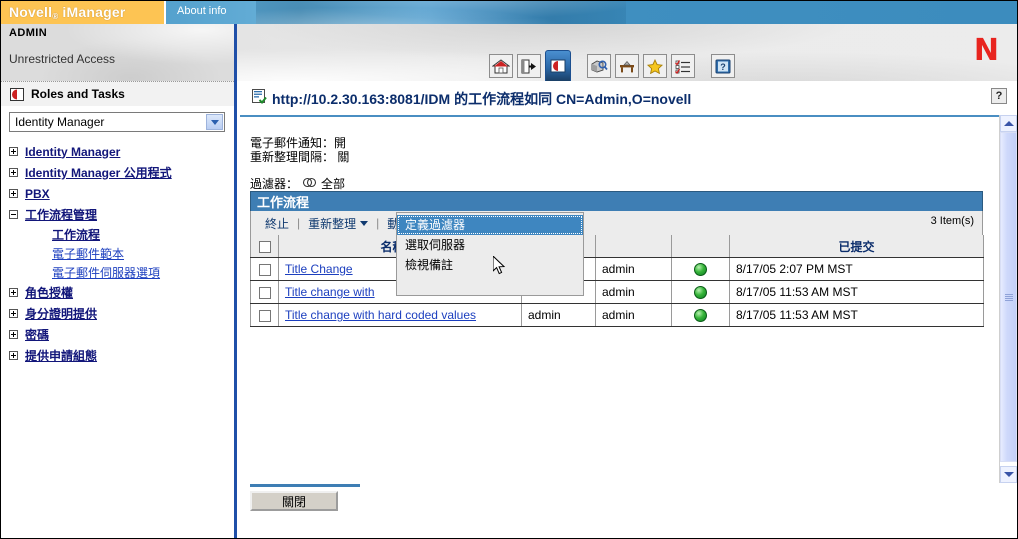 The image size is (1018, 539). I want to click on sidebar-subitem-workflows: 工作流程, so click(117, 234).